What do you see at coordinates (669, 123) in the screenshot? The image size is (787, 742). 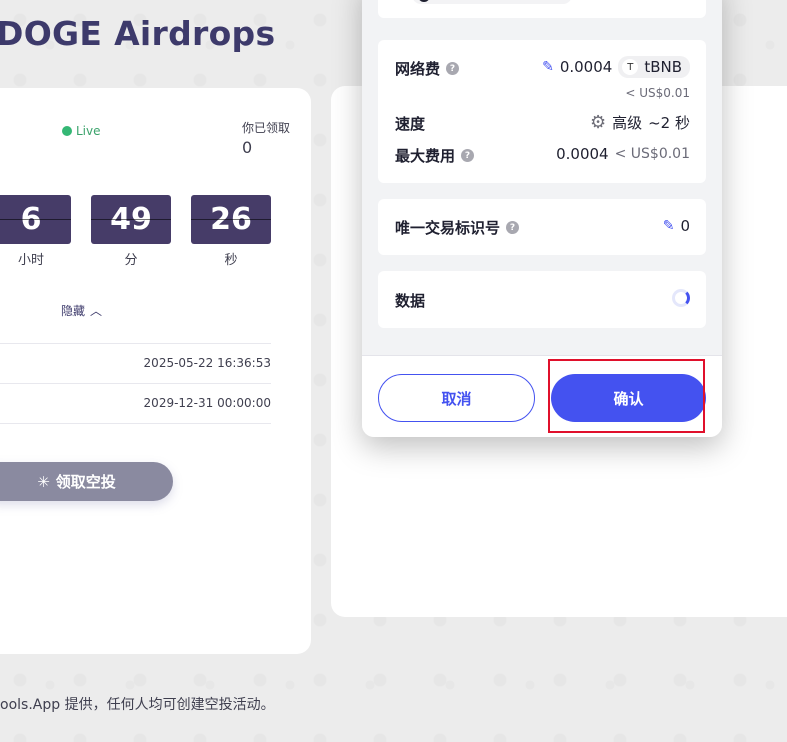 I see `speed-time: ~2 秒` at bounding box center [669, 123].